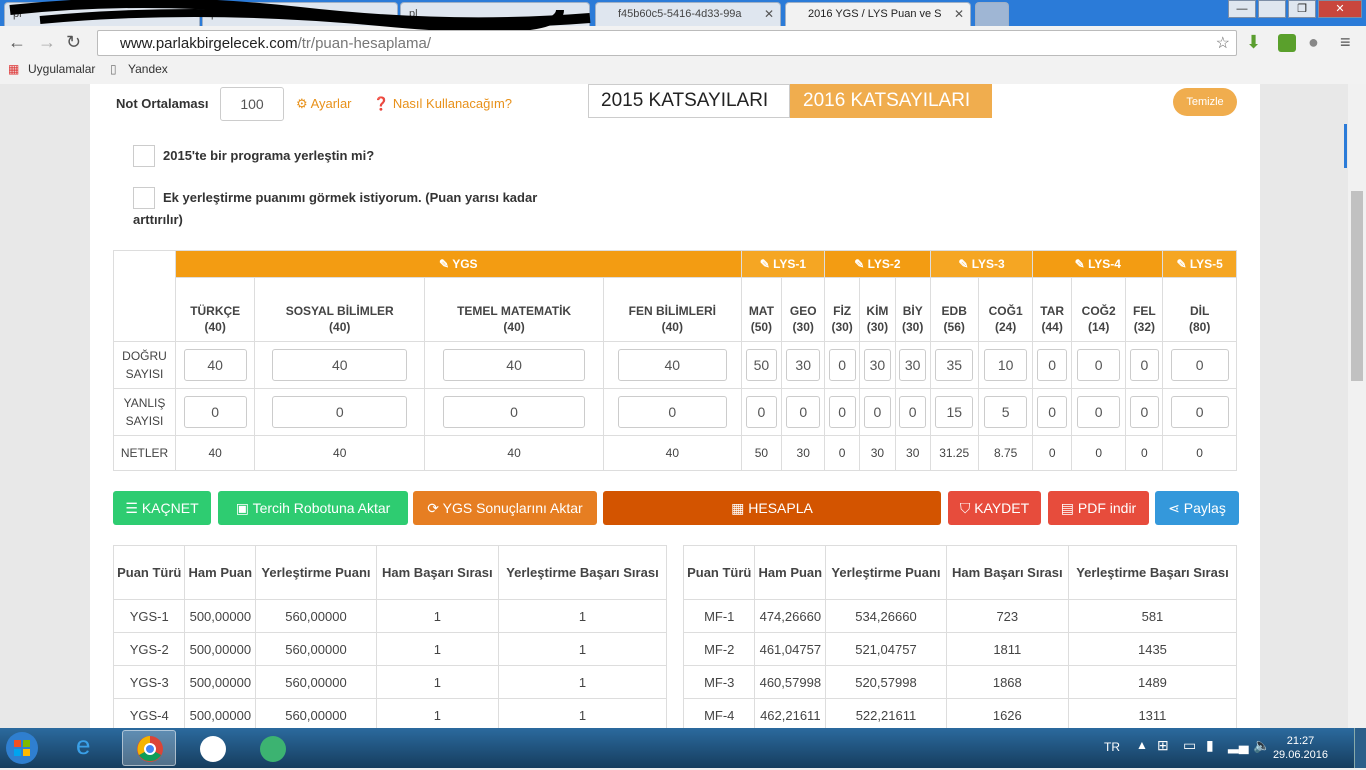  Describe the element at coordinates (213, 748) in the screenshot. I see `app-icon` at that location.